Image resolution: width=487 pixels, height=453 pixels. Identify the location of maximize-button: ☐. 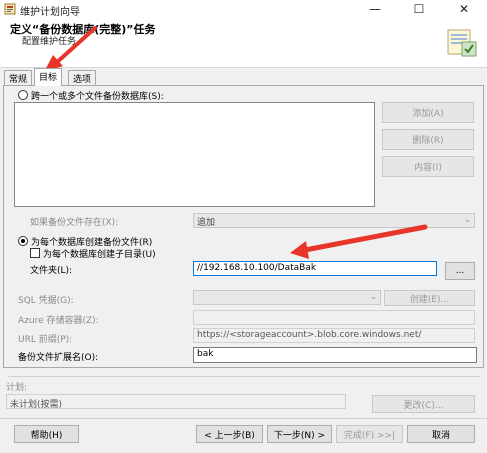
(419, 9).